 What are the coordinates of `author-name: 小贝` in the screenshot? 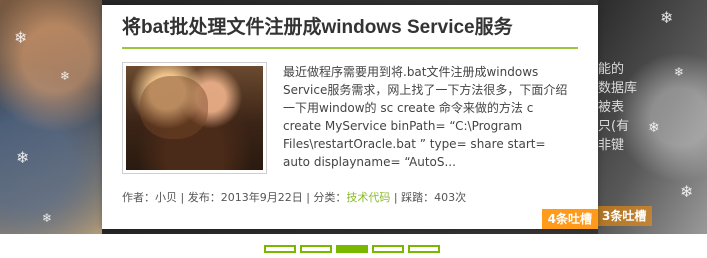 It's located at (166, 197).